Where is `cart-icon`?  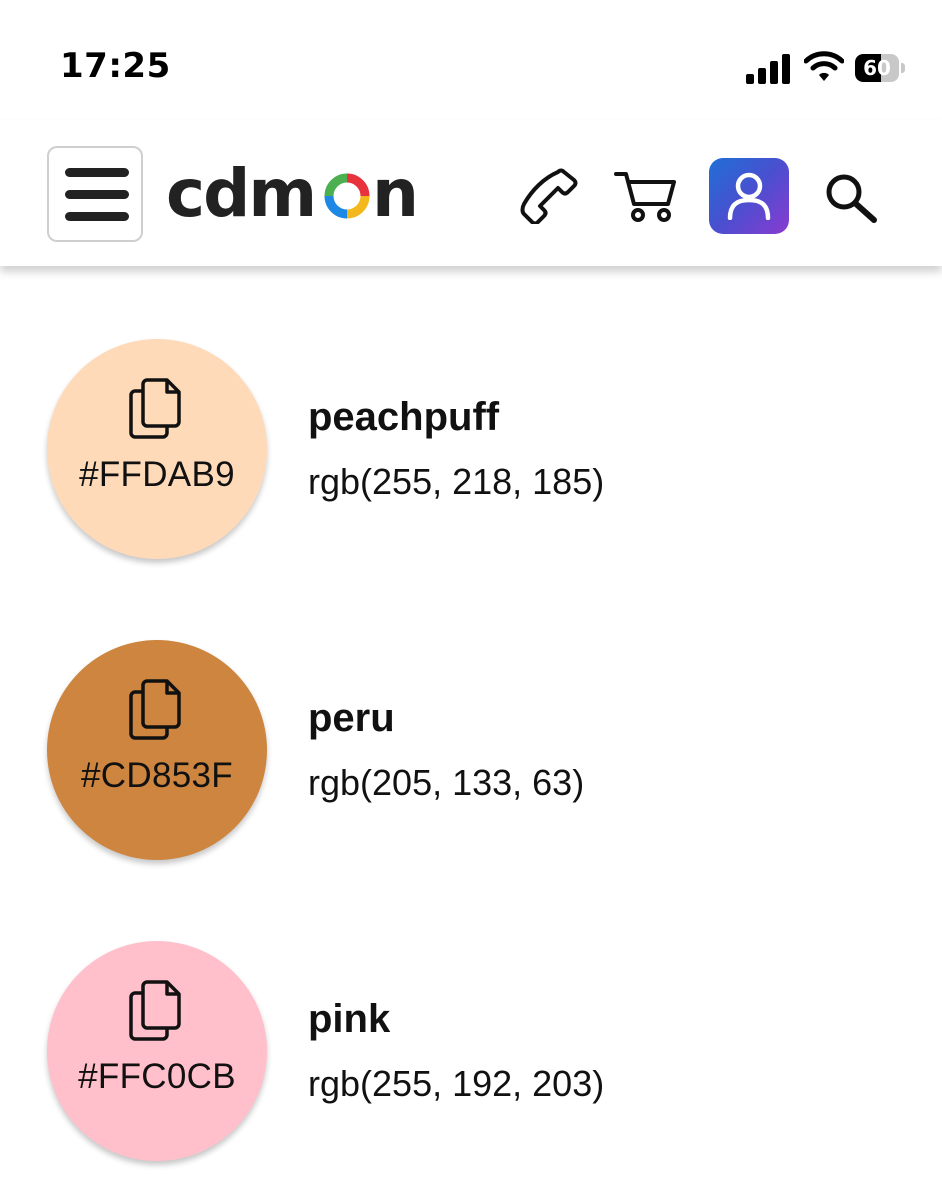
cart-icon is located at coordinates (646, 196).